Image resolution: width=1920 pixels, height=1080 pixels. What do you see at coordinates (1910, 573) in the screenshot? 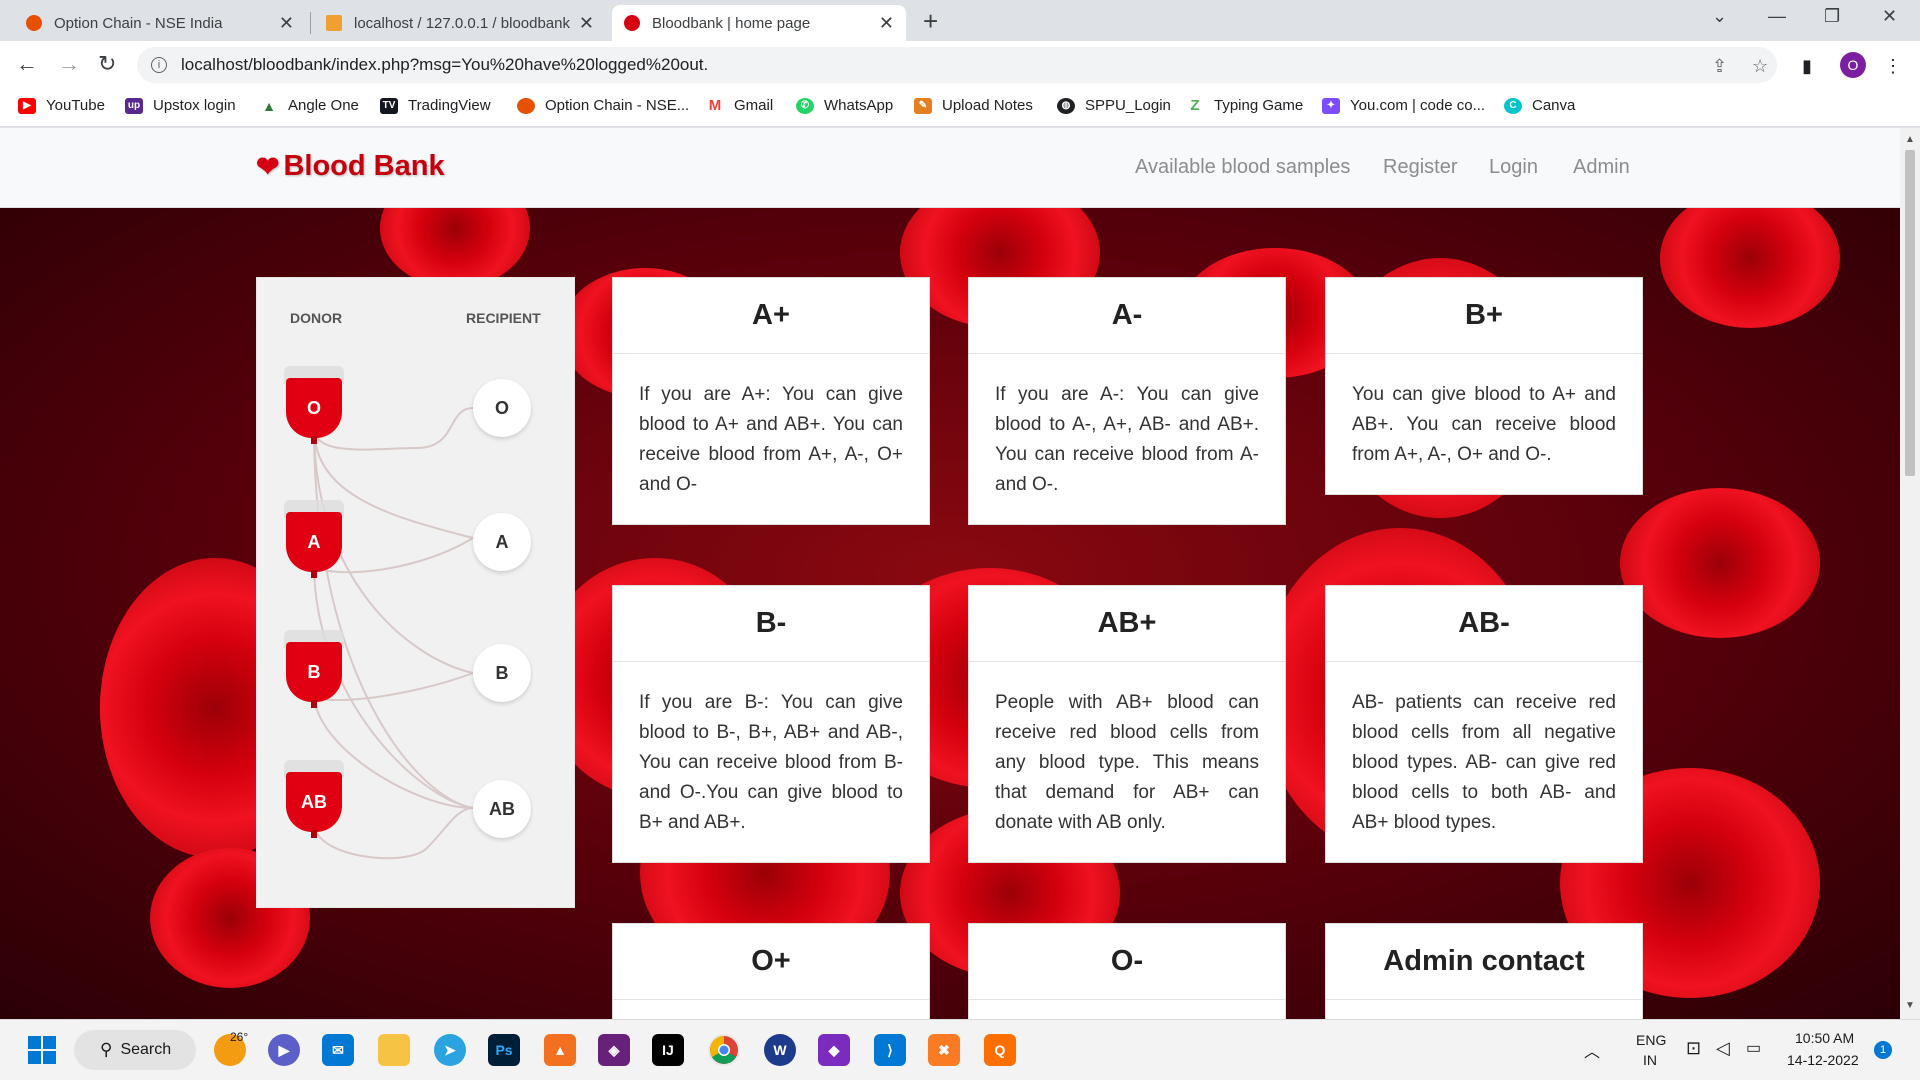
I see `page-scrollbar: ▲ ▼` at bounding box center [1910, 573].